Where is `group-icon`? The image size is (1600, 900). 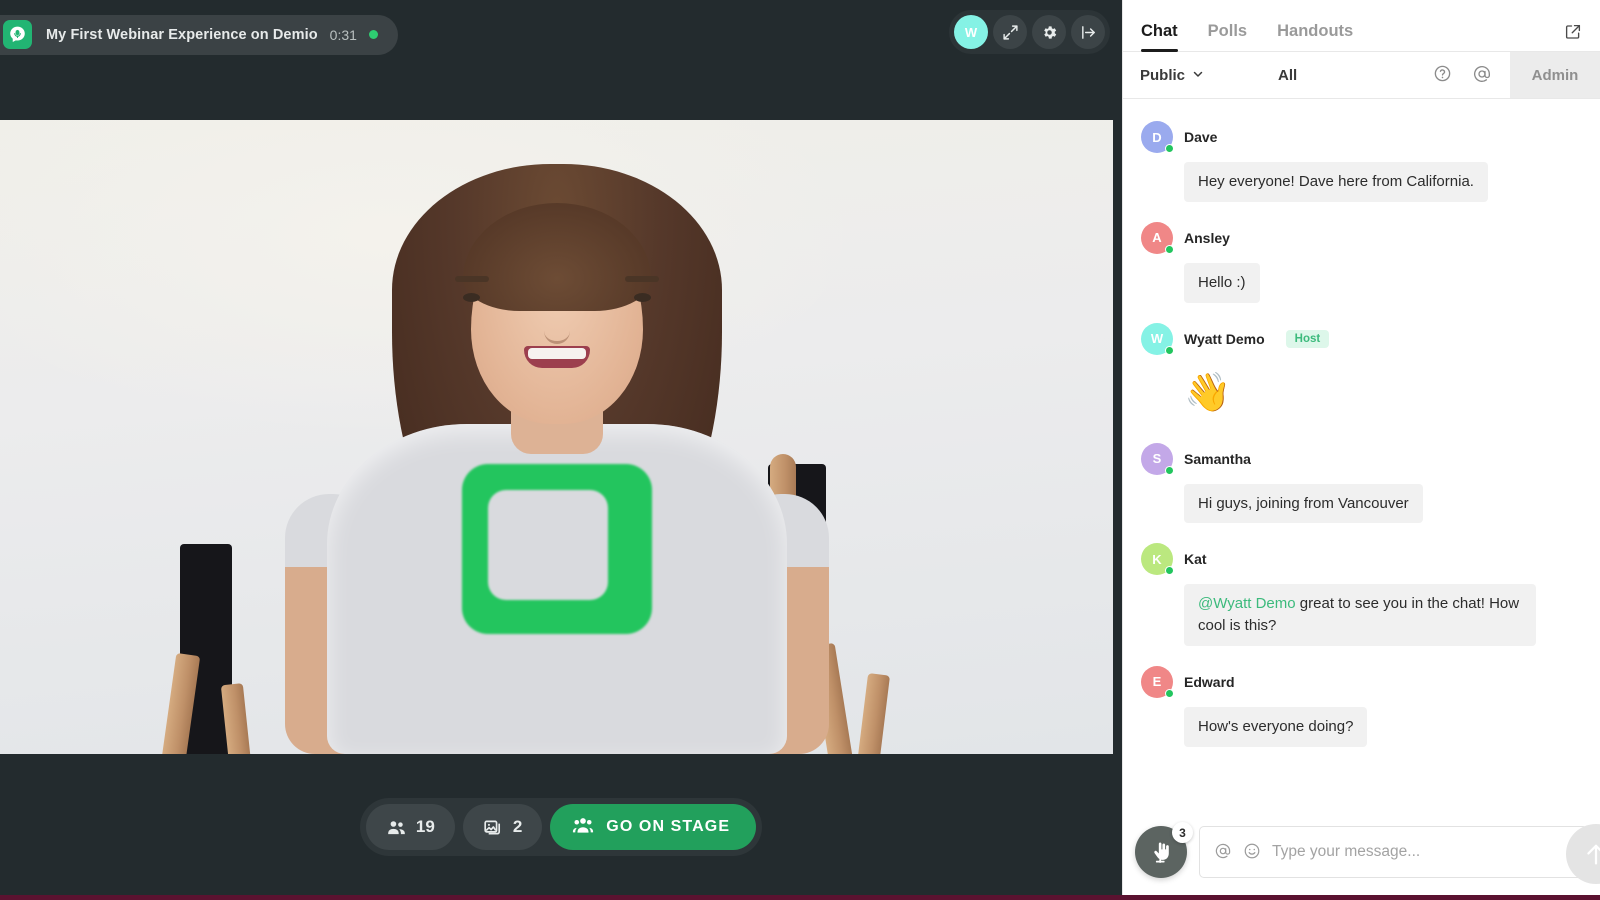
group-icon is located at coordinates (583, 827).